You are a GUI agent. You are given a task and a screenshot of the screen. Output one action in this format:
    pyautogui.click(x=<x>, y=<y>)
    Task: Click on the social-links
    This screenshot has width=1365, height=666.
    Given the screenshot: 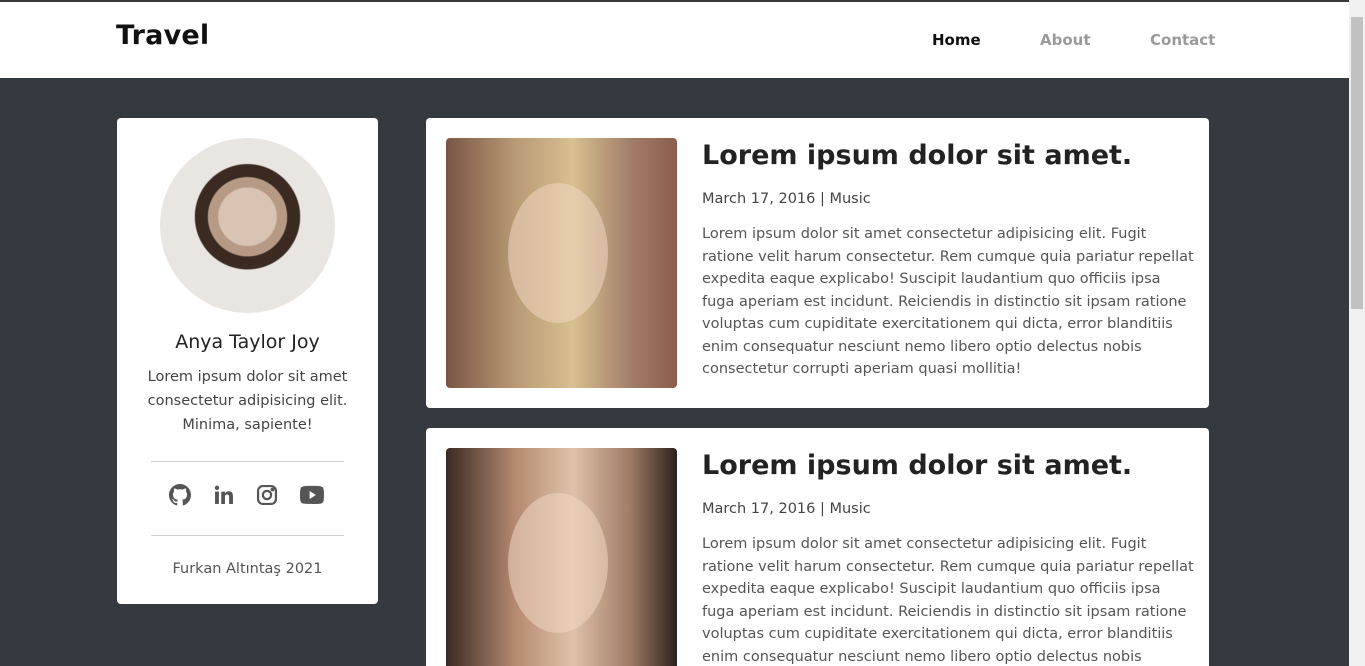 What is the action you would take?
    pyautogui.click(x=247, y=495)
    